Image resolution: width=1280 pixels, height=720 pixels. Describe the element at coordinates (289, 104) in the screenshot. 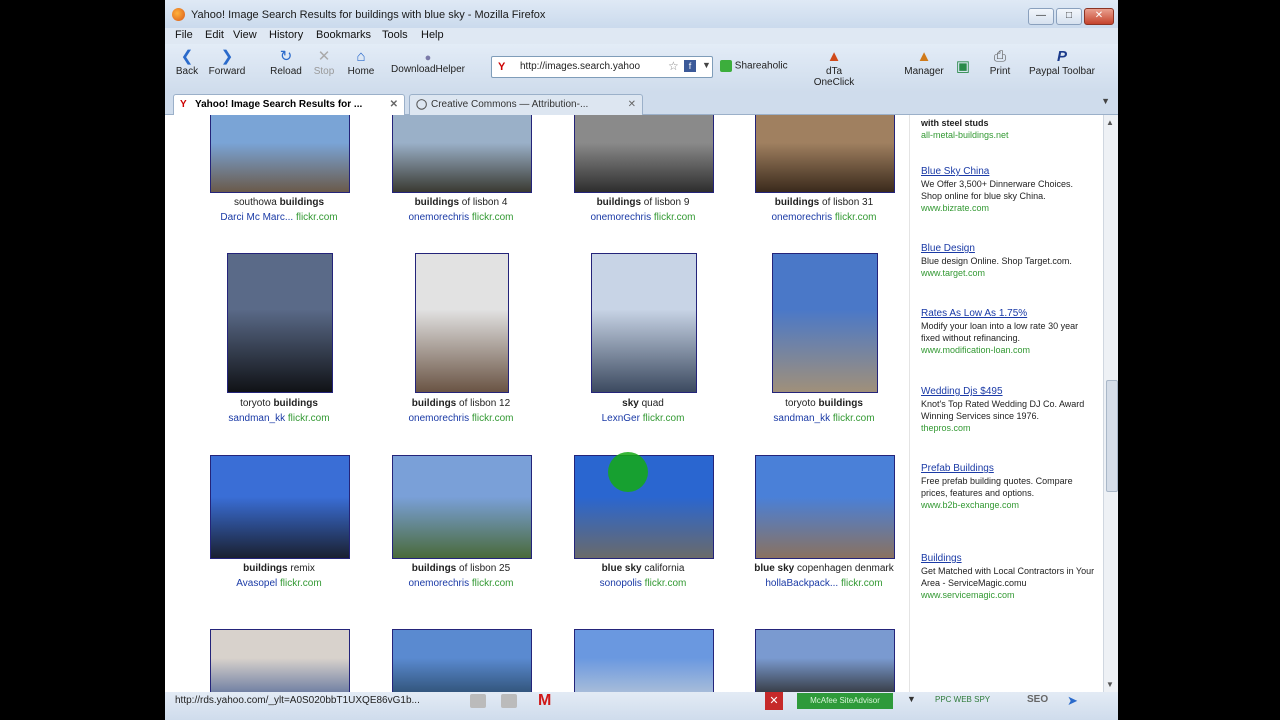

I see `tab-yahoo-image-search: Y Yahoo! Image Search Results for ... ✕` at that location.